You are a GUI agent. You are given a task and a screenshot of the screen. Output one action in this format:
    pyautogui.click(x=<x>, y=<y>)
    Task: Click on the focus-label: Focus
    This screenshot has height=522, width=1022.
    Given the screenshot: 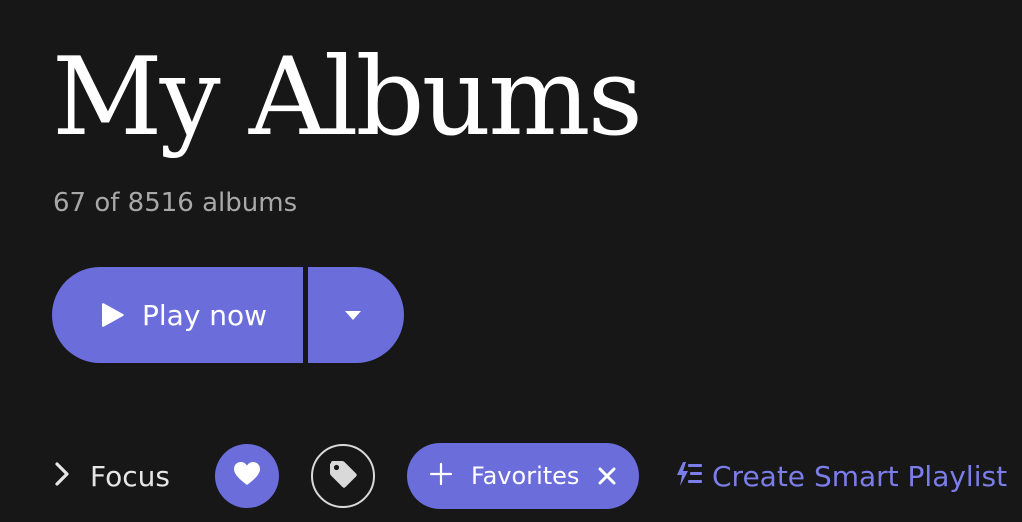 What is the action you would take?
    pyautogui.click(x=130, y=476)
    